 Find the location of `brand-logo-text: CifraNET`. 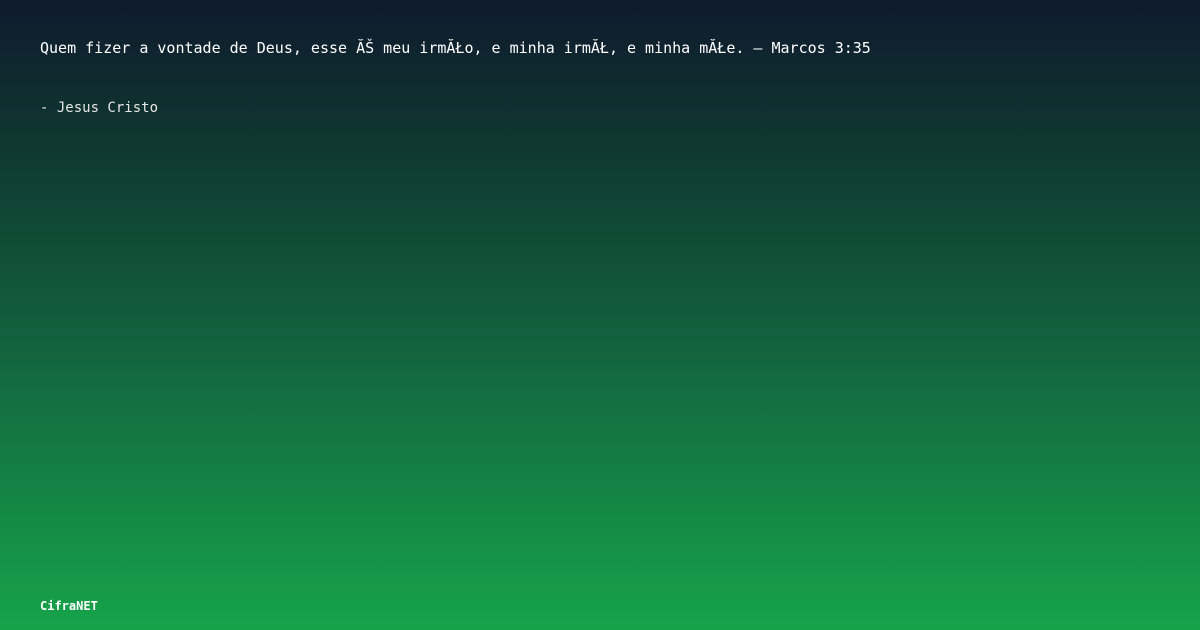

brand-logo-text: CifraNET is located at coordinates (69, 606).